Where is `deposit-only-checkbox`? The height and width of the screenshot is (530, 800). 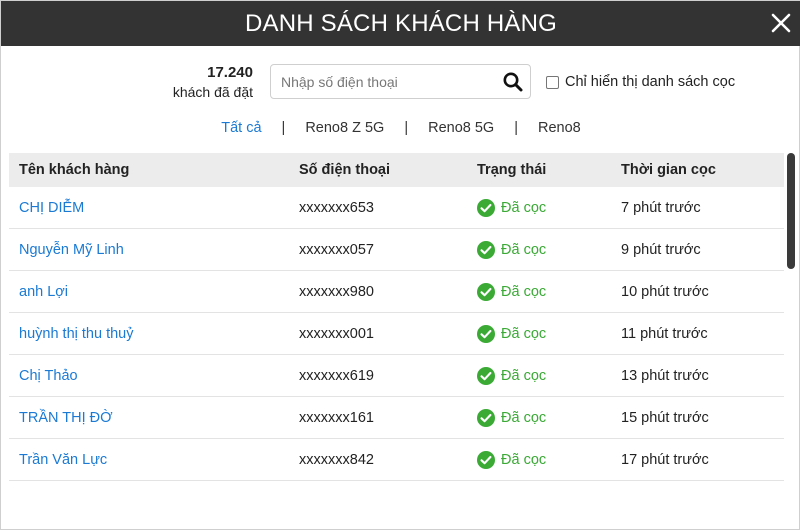
deposit-only-checkbox is located at coordinates (552, 82).